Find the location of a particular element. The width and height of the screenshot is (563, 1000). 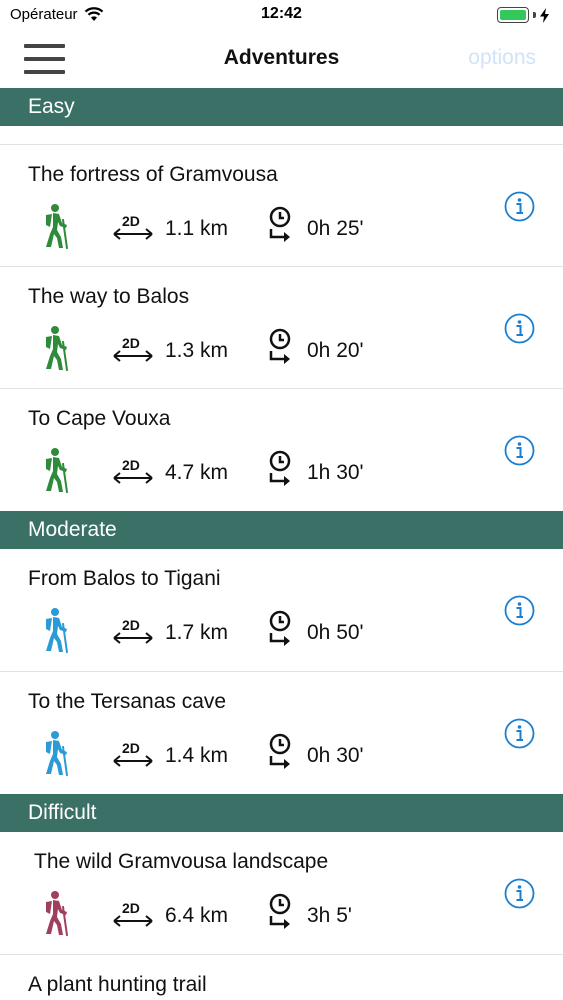

list-item: To Cape Vouxa 2D 4.7 km 1h 30' is located at coordinates (281, 449).